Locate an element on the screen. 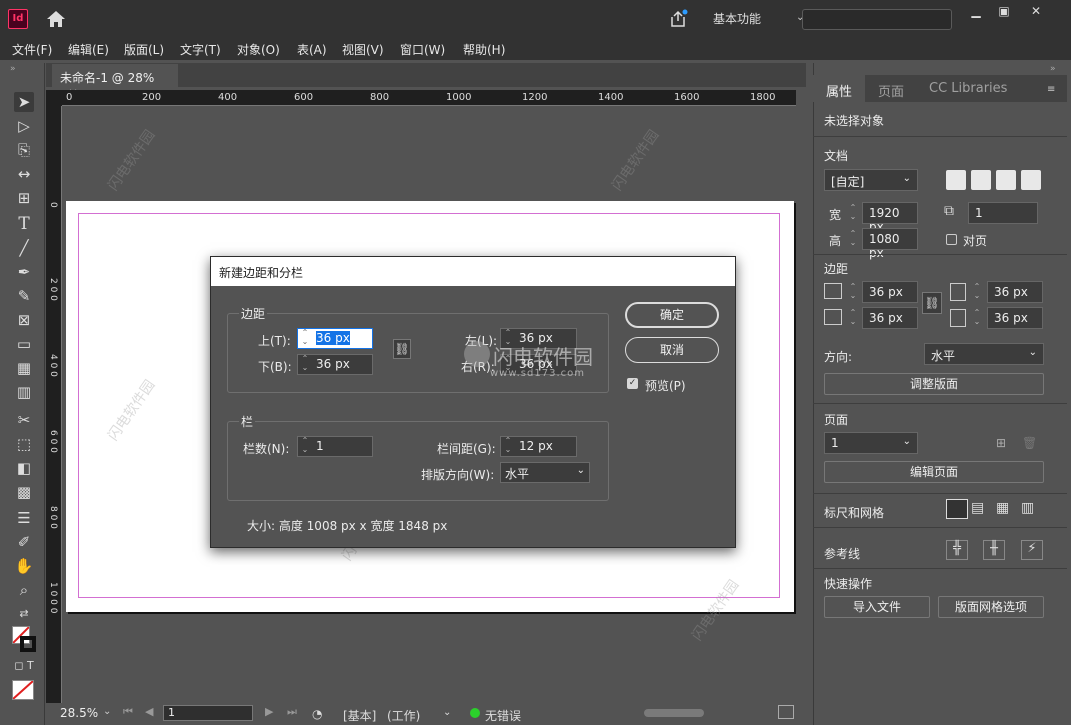 The width and height of the screenshot is (1071, 725). direction-select: 水平 ⌄ is located at coordinates (545, 472).